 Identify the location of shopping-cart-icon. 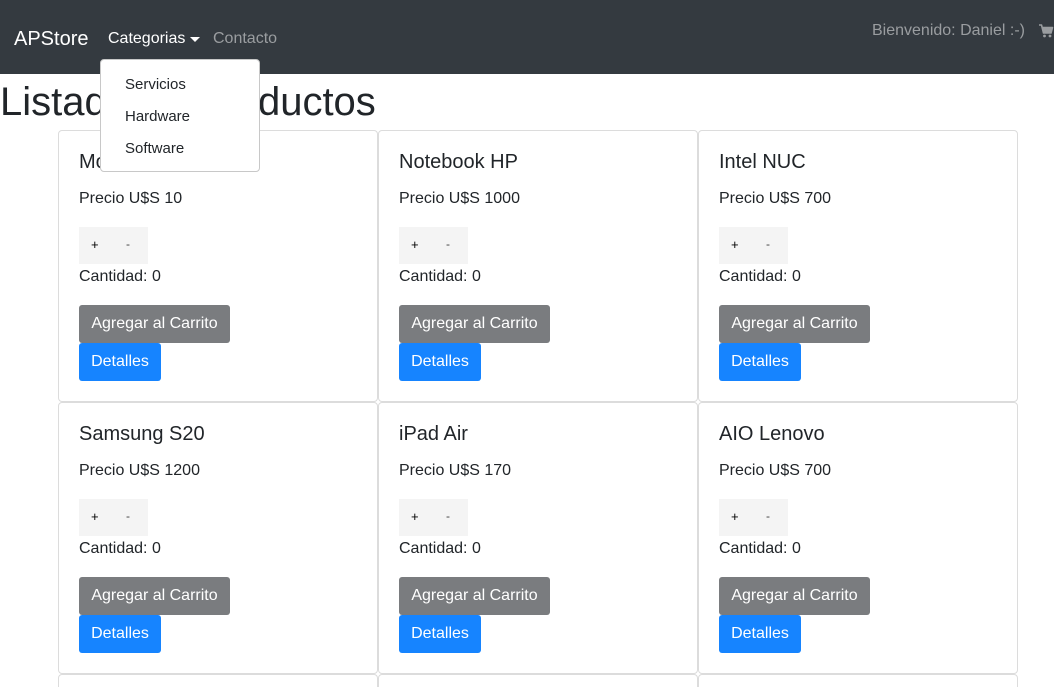
(1046, 31).